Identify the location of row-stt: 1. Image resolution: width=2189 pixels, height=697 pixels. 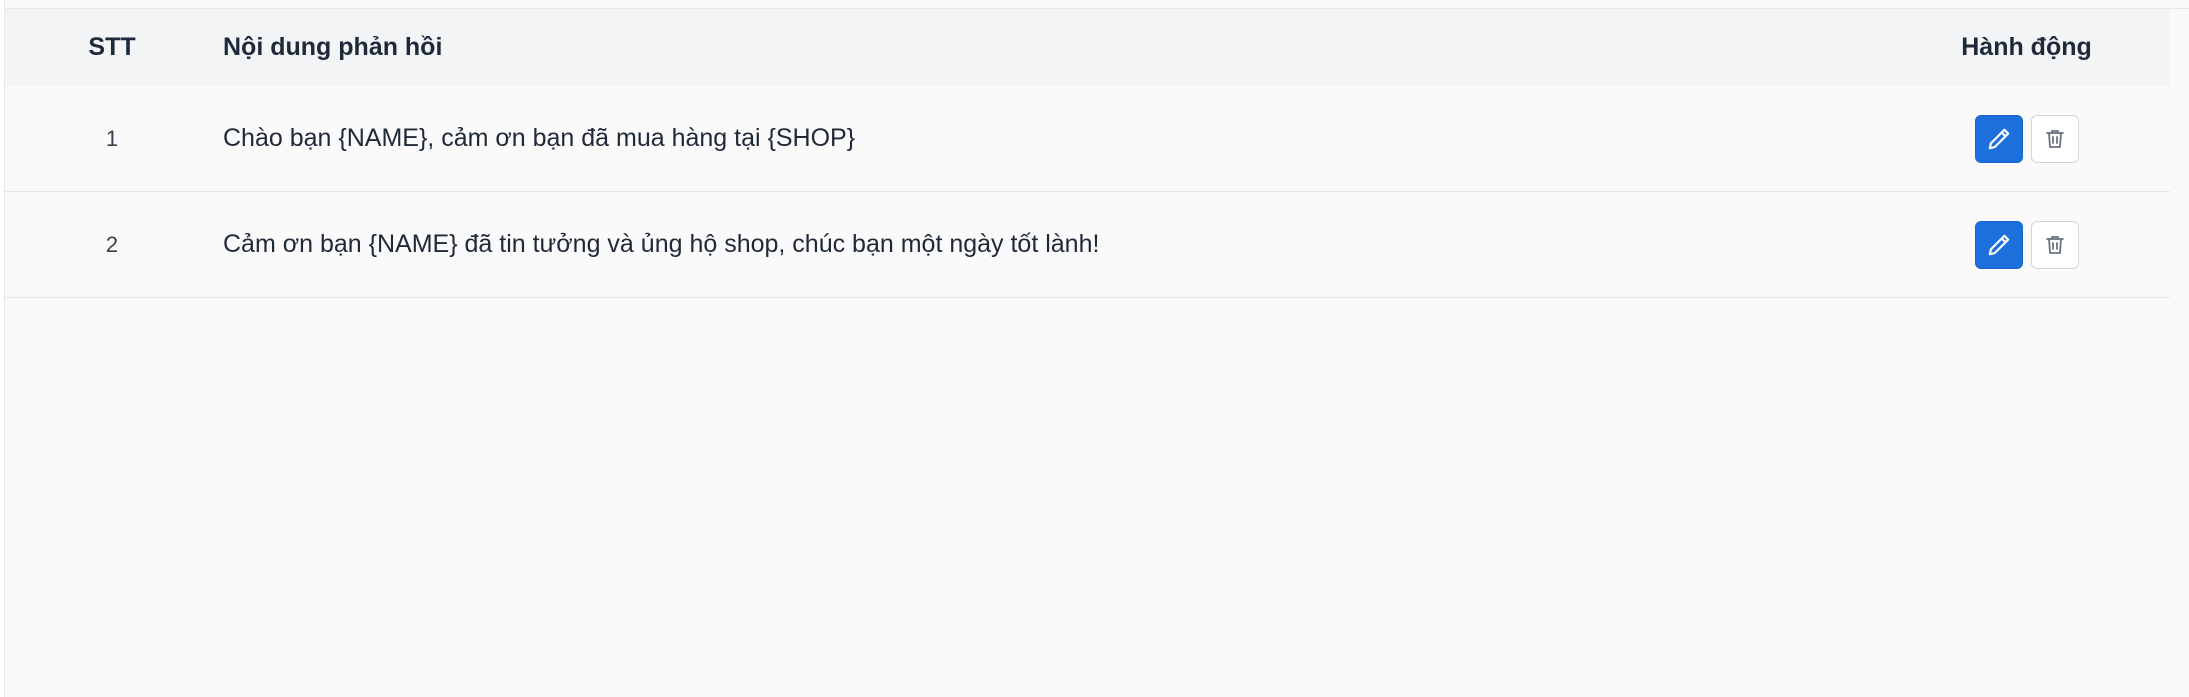
(112, 138).